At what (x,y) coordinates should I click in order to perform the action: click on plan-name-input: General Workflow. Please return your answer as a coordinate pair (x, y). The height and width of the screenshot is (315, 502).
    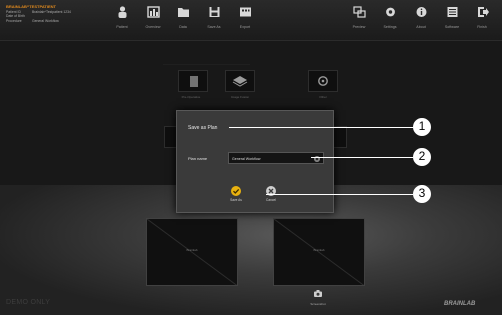
    Looking at the image, I should click on (276, 158).